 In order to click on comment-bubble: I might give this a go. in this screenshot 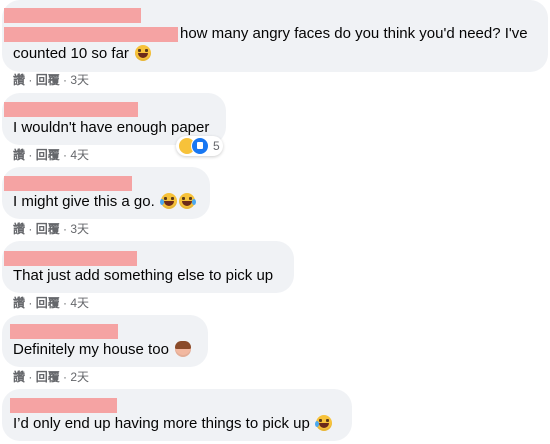, I will do `click(106, 193)`.